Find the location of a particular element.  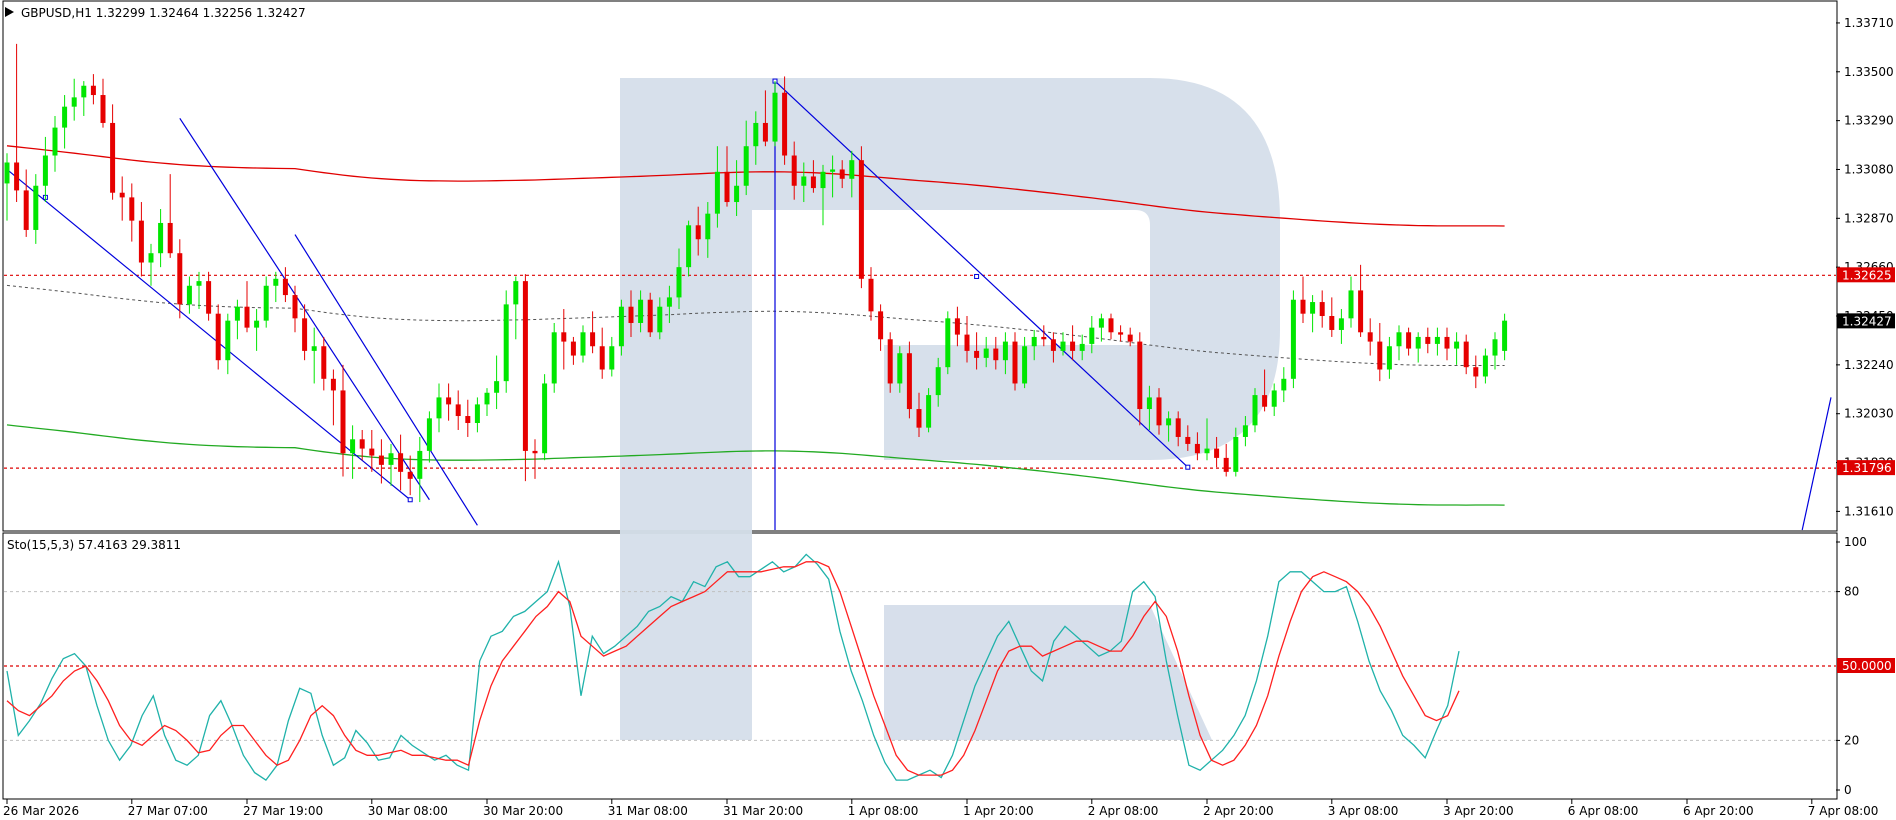

time-tick-label: 3 Apr 20:00 is located at coordinates (1478, 811).